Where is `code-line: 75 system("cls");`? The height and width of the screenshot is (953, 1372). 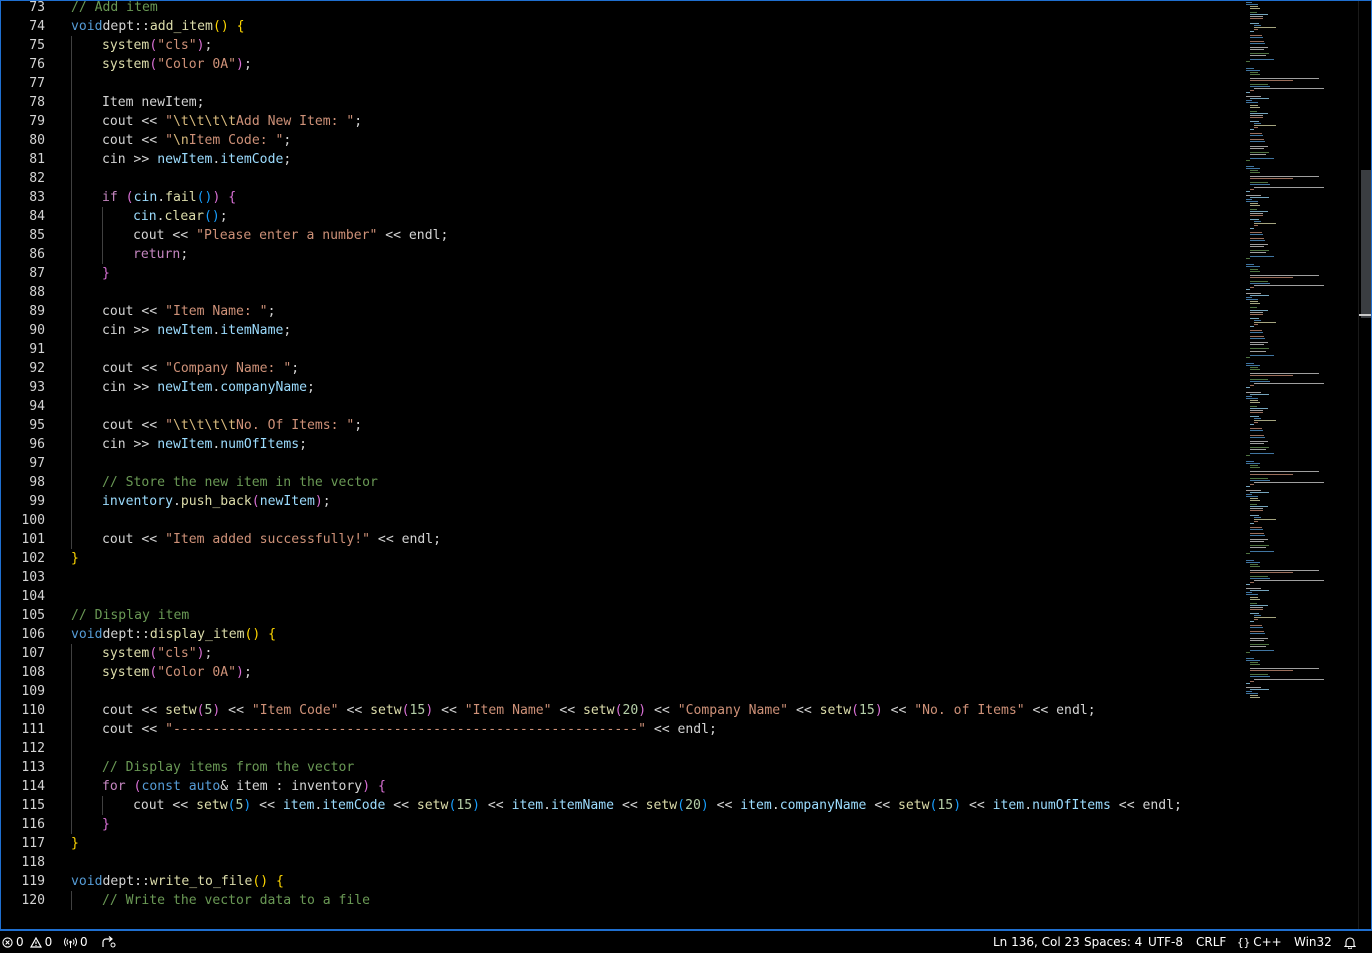 code-line: 75 system("cls"); is located at coordinates (620, 45).